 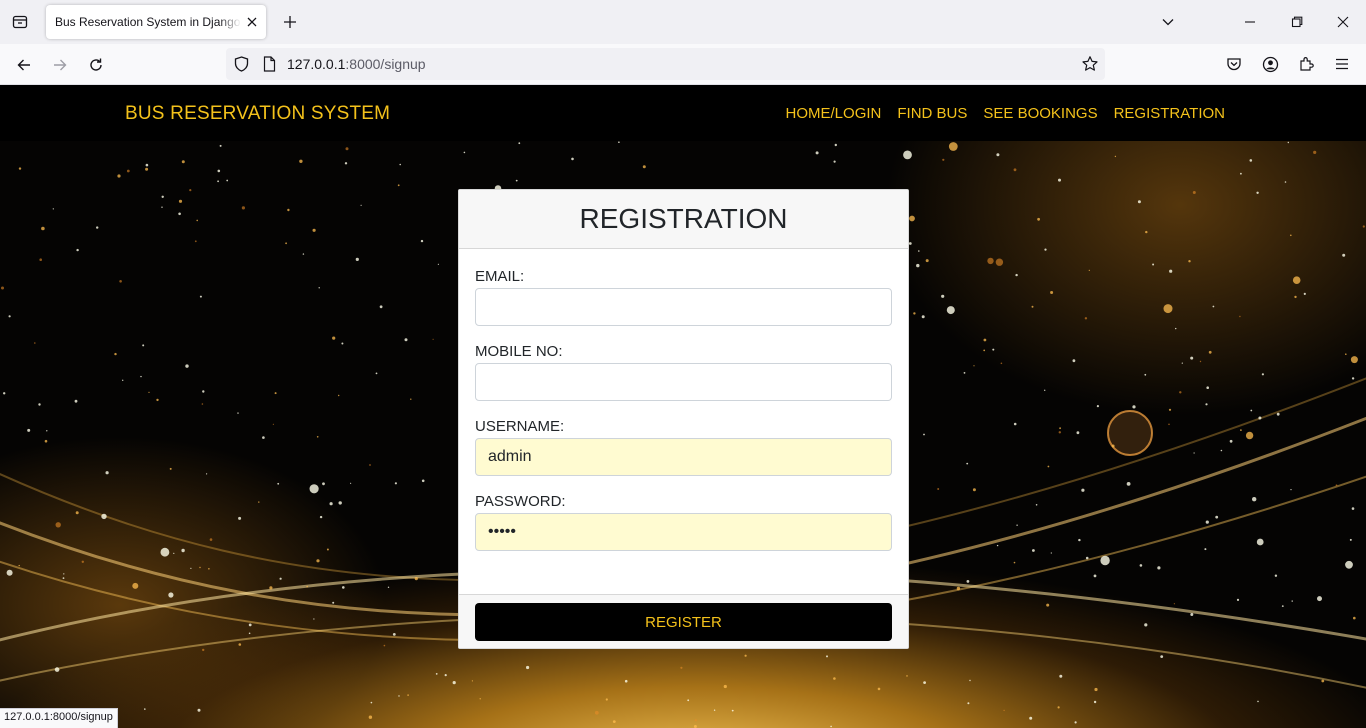 I want to click on password-field, so click(x=683, y=532).